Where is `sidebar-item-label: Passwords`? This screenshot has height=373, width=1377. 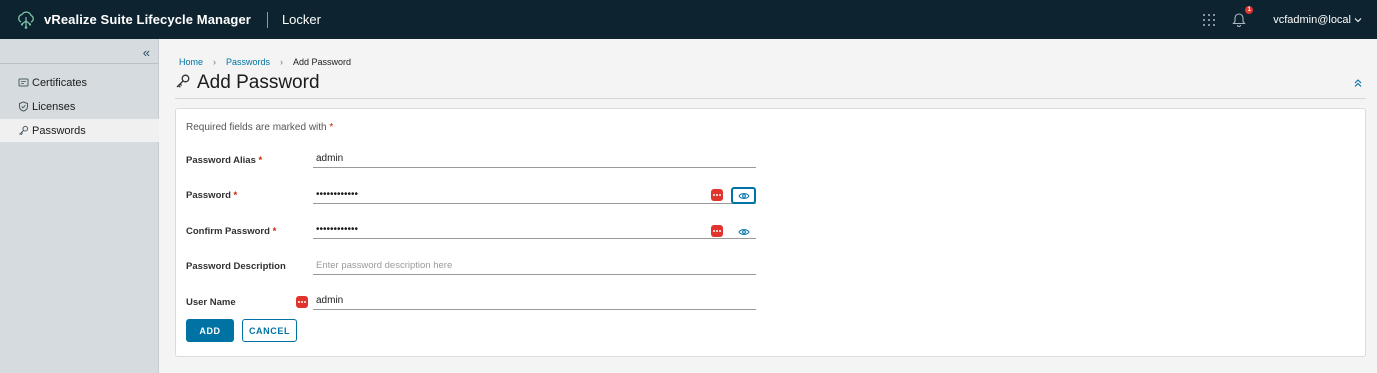
sidebar-item-label: Passwords is located at coordinates (59, 130).